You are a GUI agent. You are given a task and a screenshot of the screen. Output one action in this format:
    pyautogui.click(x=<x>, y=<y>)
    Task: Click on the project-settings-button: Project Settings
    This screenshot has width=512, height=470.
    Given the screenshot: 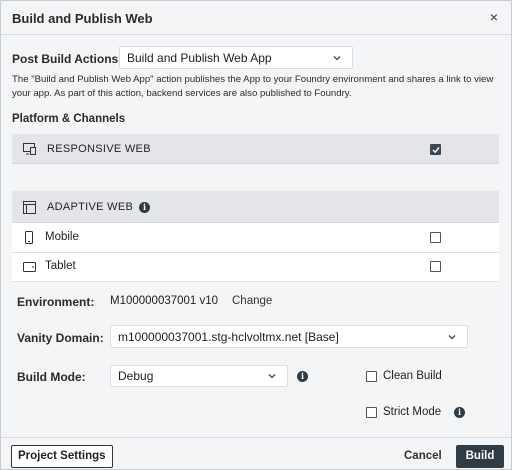 What is the action you would take?
    pyautogui.click(x=62, y=456)
    